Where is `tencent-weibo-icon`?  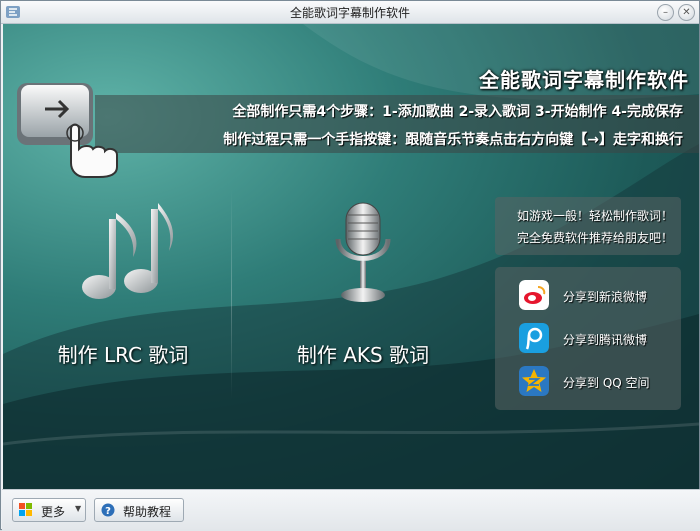 tencent-weibo-icon is located at coordinates (534, 338).